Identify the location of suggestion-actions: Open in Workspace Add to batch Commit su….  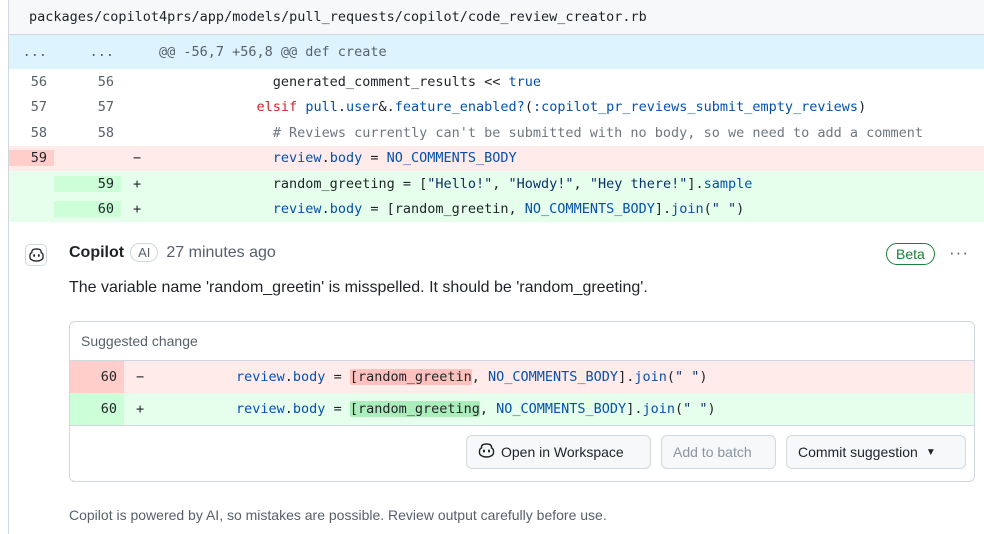
(522, 453).